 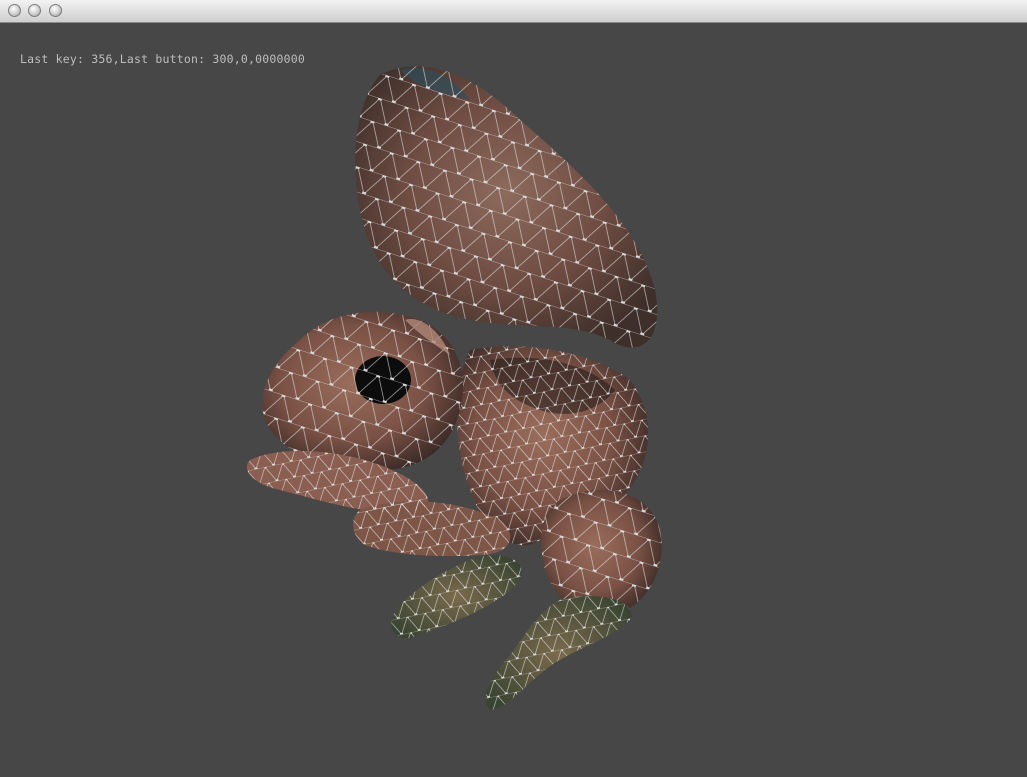 What do you see at coordinates (363, 390) in the screenshot?
I see `head-mesh` at bounding box center [363, 390].